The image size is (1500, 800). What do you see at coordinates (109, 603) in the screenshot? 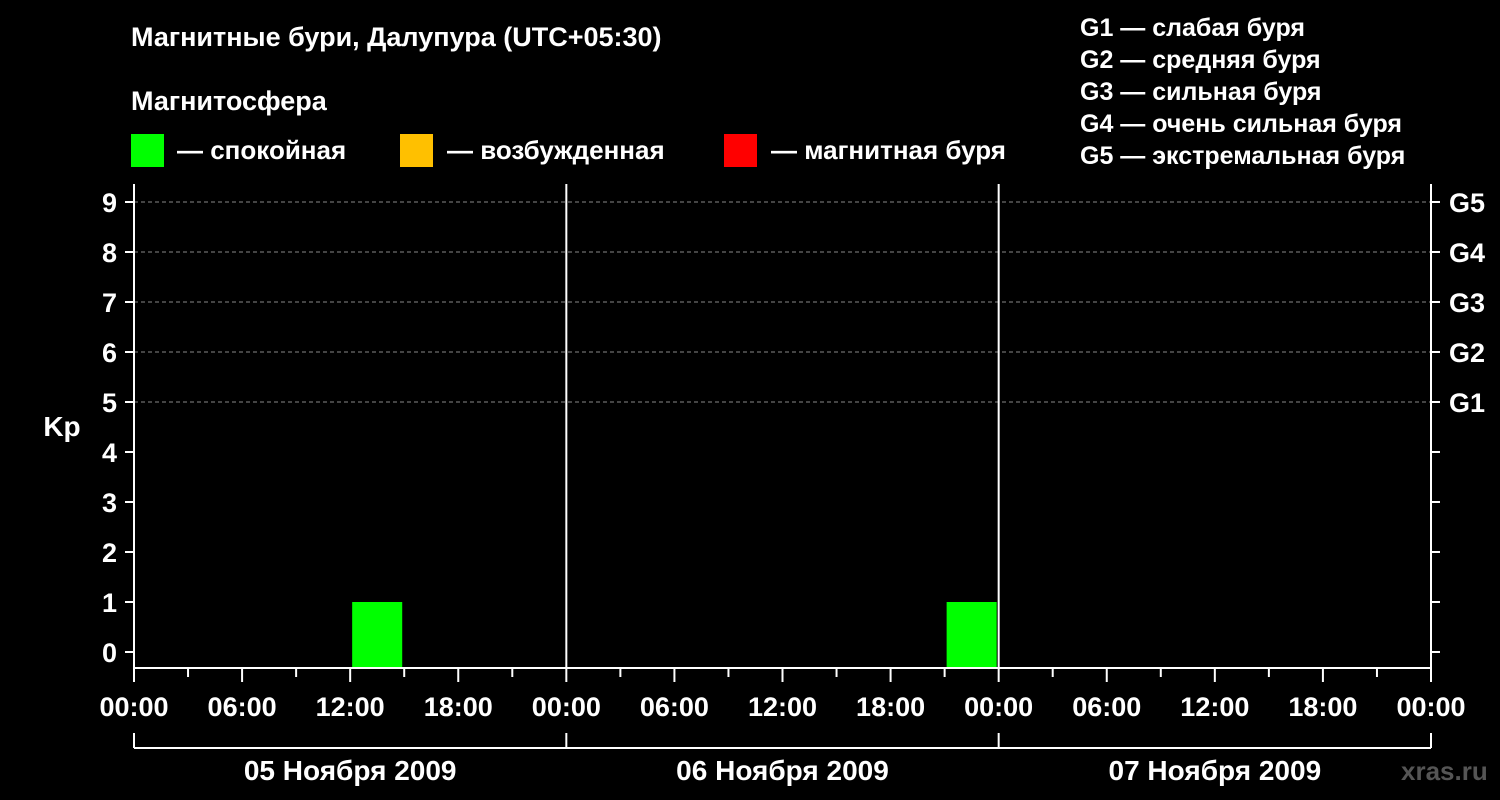
I see `y-tick-label: 1` at bounding box center [109, 603].